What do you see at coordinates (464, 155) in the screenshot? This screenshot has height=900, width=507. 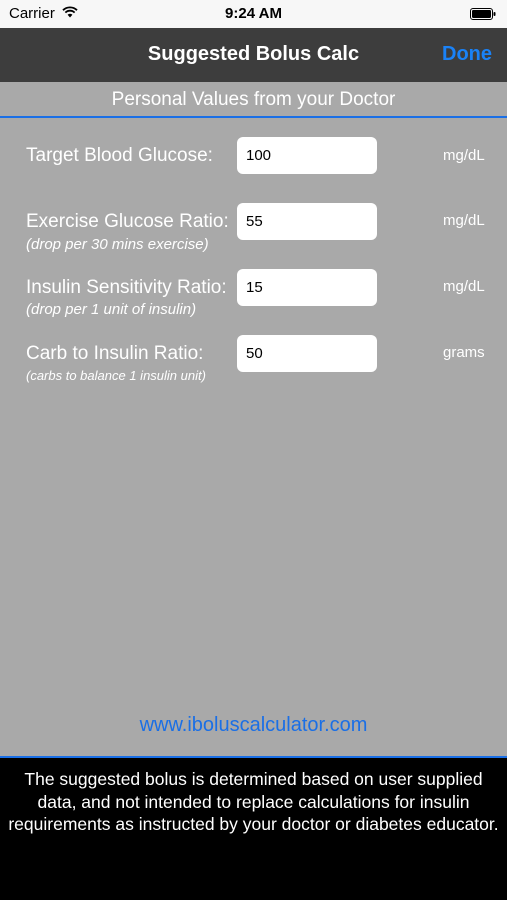 I see `target-blood-glucose-unit: mg/dL` at bounding box center [464, 155].